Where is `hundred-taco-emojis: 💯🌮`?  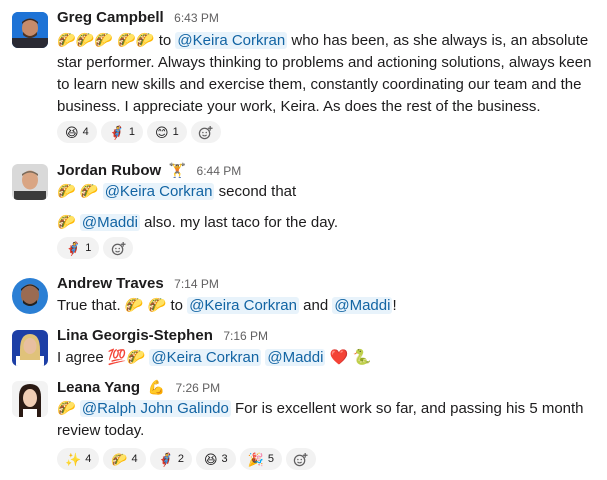 hundred-taco-emojis: 💯🌮 is located at coordinates (126, 357).